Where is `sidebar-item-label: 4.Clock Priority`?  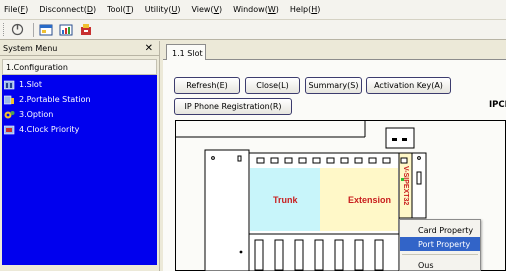 sidebar-item-label: 4.Clock Priority is located at coordinates (49, 129).